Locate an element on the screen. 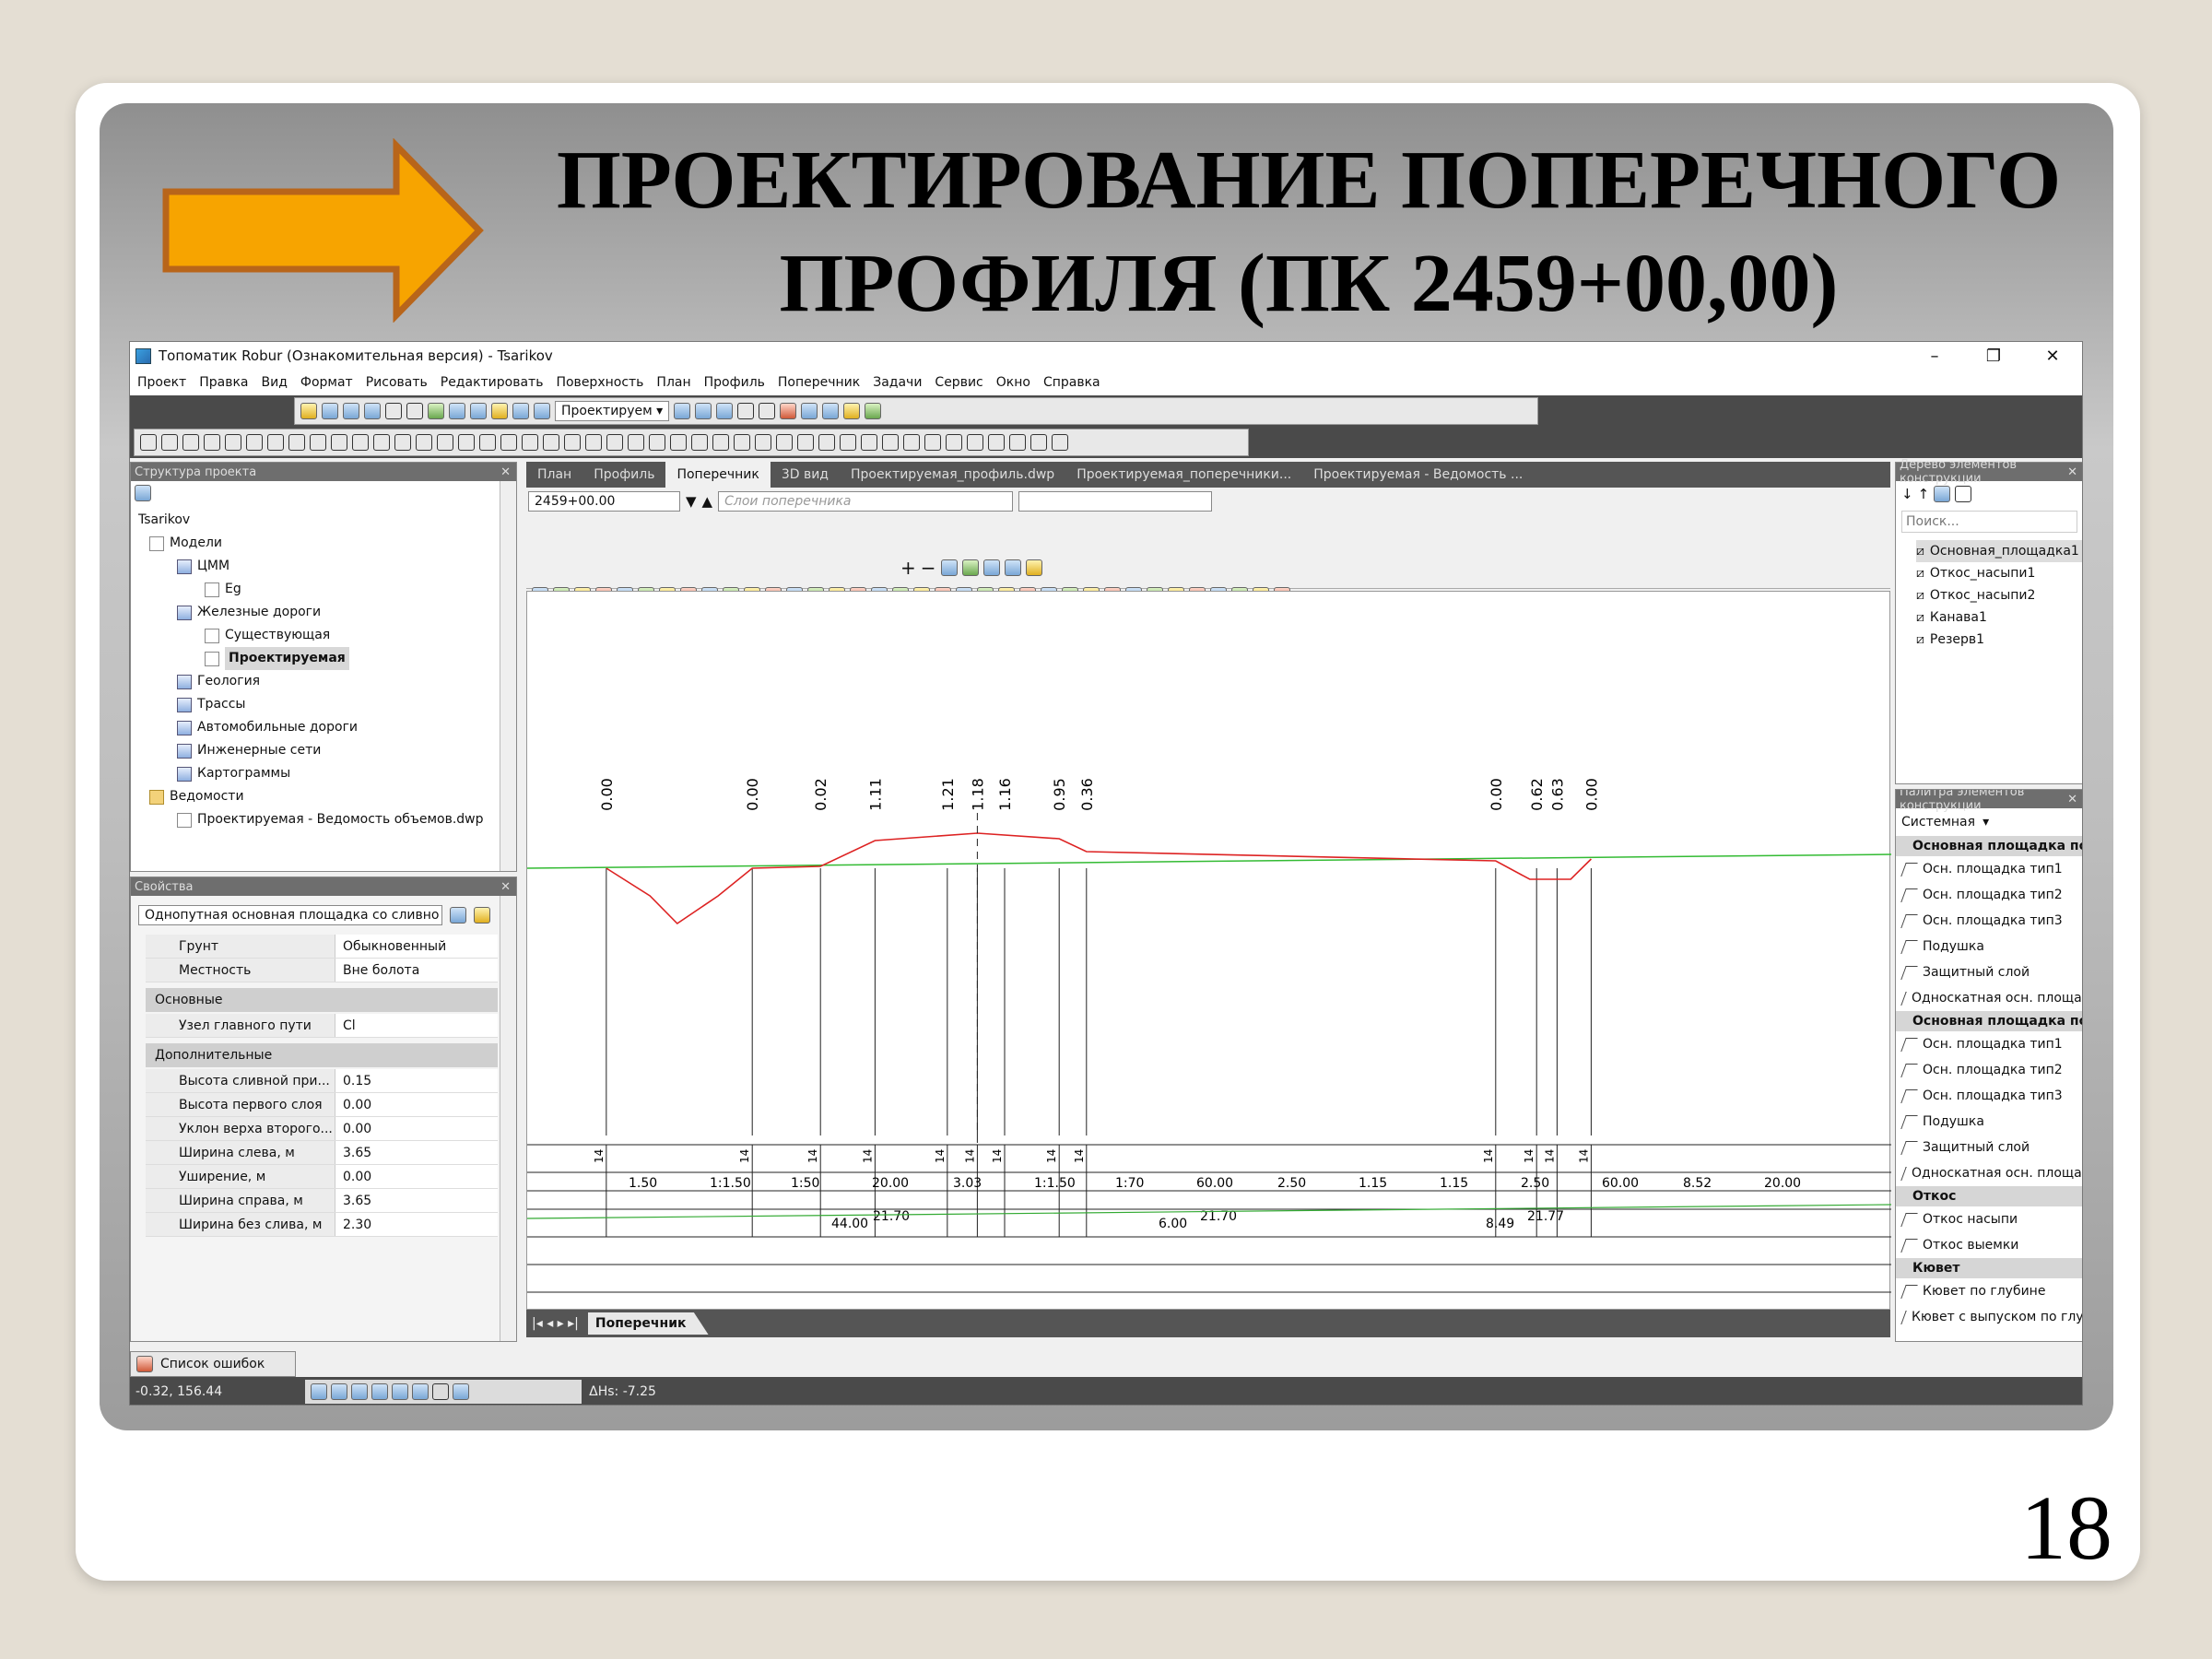  properties-scrollbar is located at coordinates (508, 1118).